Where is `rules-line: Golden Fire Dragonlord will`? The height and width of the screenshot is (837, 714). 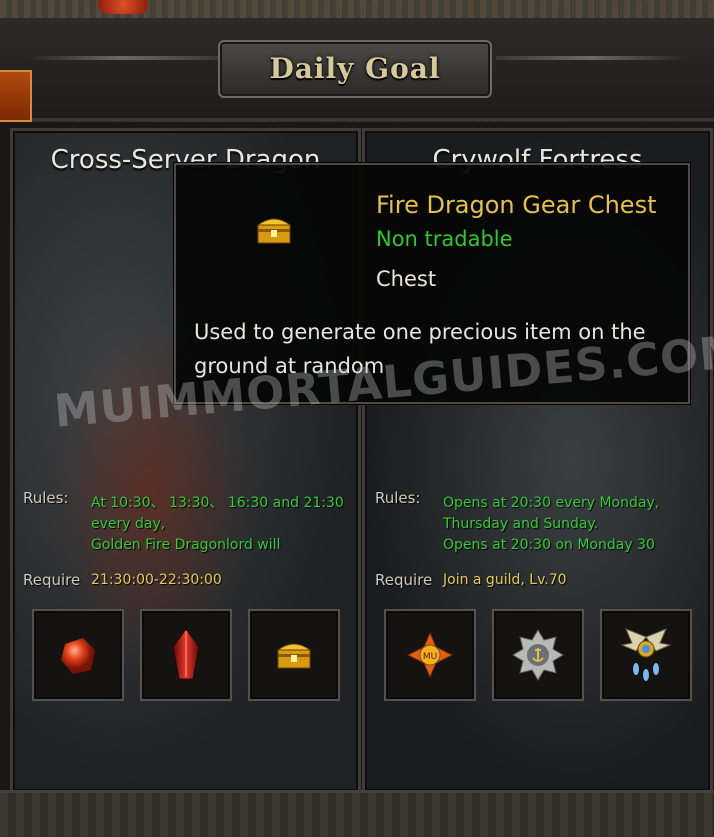
rules-line: Golden Fire Dragonlord will is located at coordinates (186, 545).